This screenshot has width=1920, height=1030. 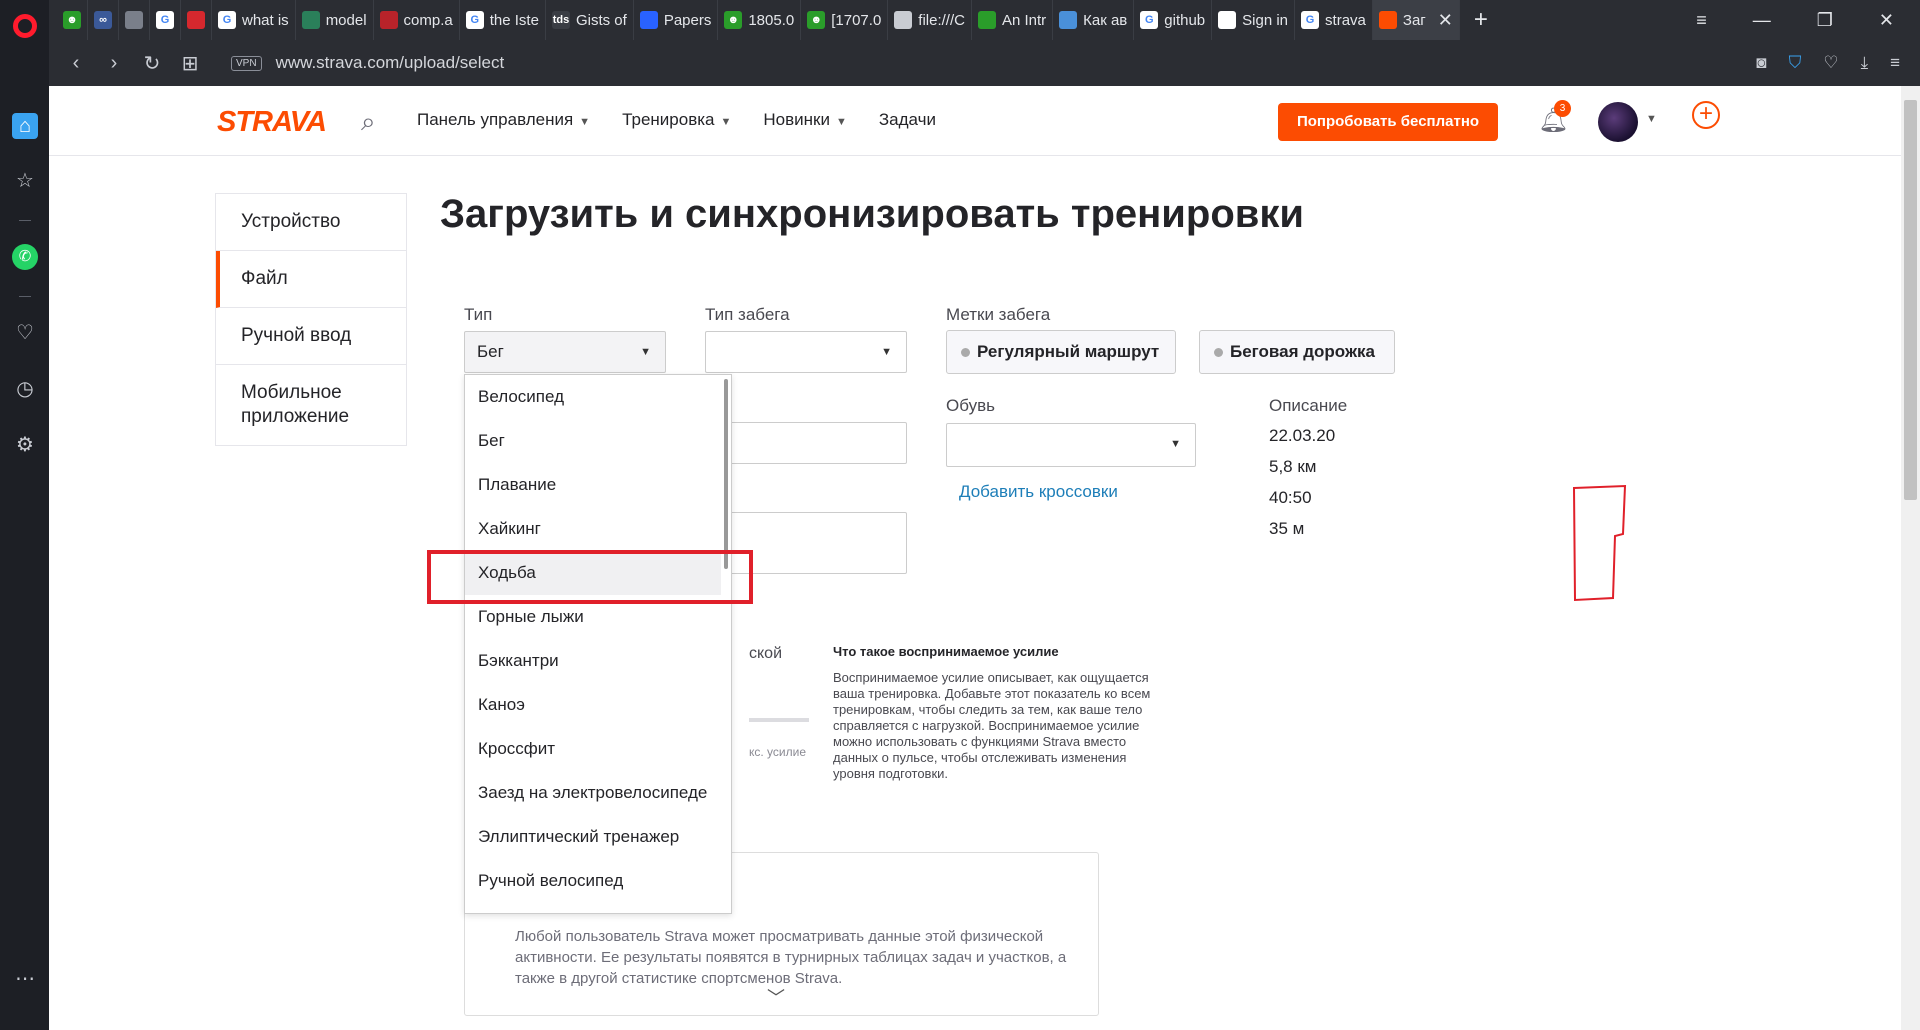 What do you see at coordinates (76, 63) in the screenshot?
I see `back-icon: ‹` at bounding box center [76, 63].